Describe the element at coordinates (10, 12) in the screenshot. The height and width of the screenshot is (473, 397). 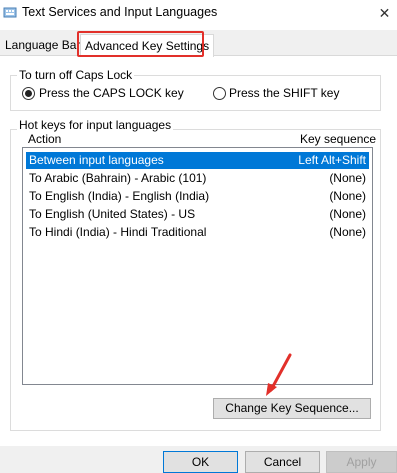
I see `keyboard-settings-icon` at that location.